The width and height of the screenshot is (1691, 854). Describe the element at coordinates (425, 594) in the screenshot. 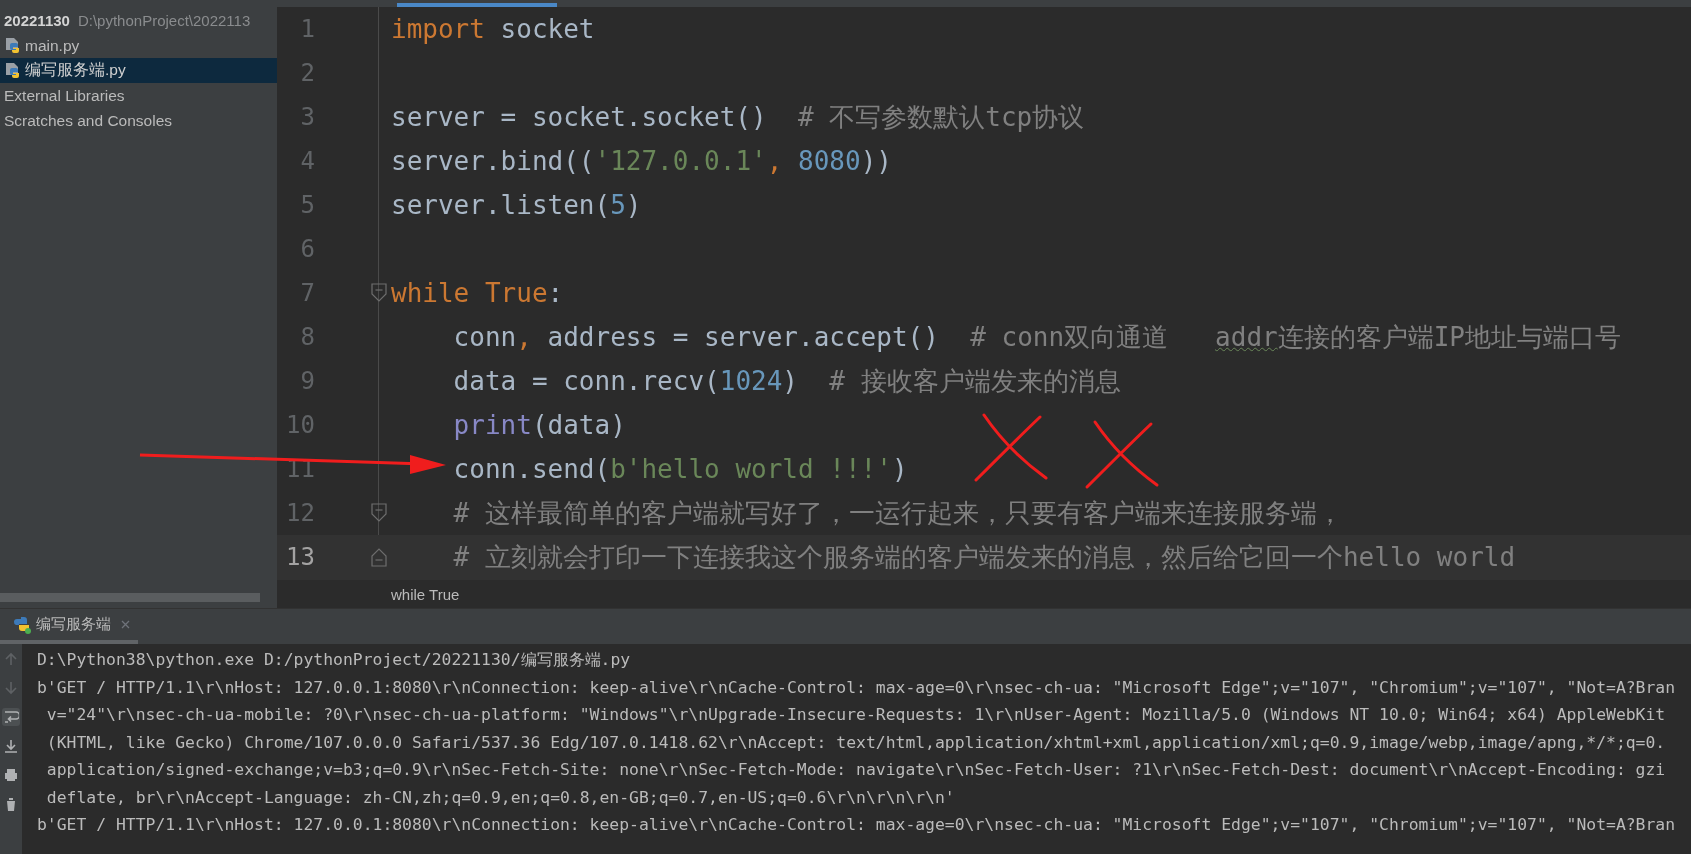

I see `breadcrumb: while True` at that location.